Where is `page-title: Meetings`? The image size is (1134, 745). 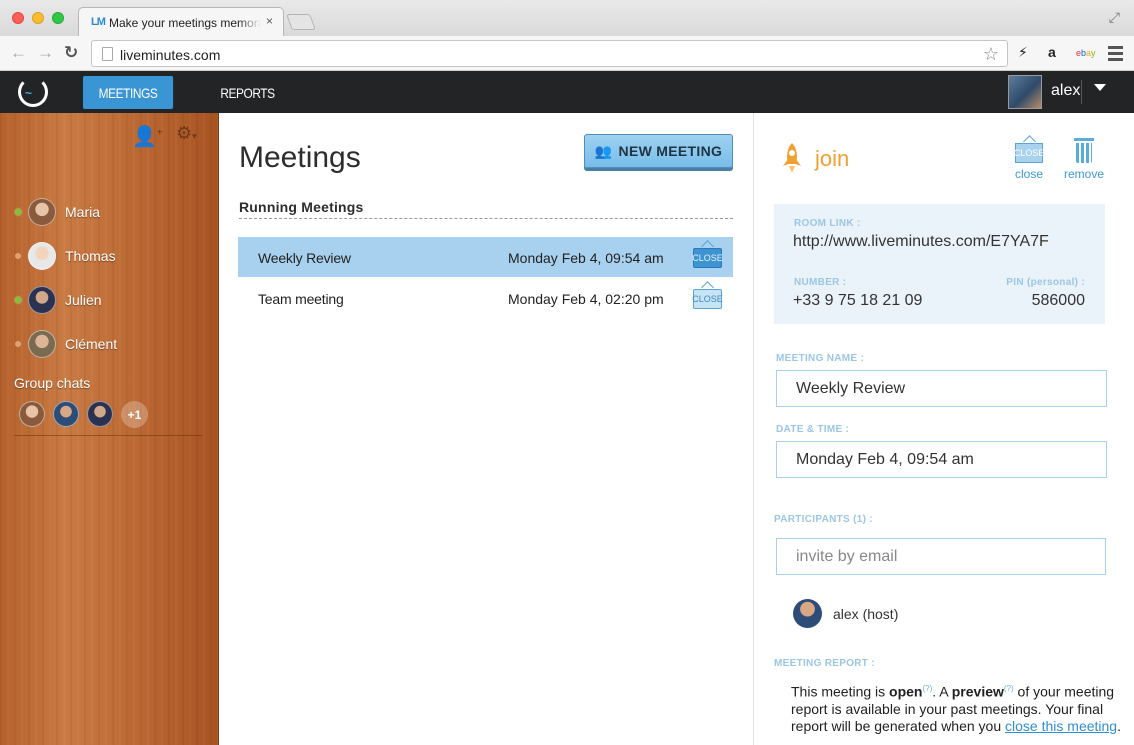
page-title: Meetings is located at coordinates (300, 157).